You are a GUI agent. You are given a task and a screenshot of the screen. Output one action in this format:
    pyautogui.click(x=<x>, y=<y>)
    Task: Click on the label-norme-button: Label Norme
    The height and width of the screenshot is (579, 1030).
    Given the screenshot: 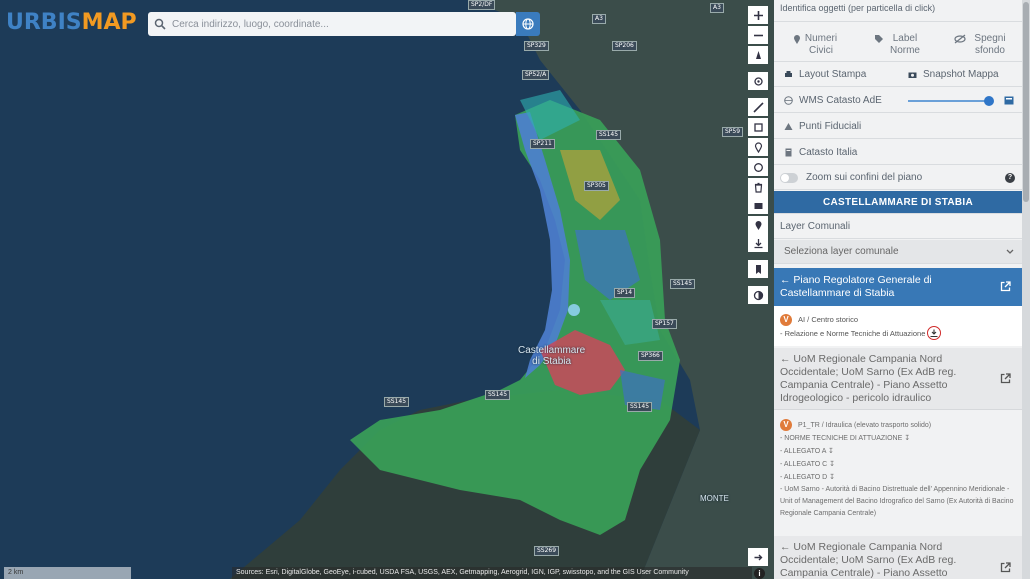 What is the action you would take?
    pyautogui.click(x=897, y=42)
    